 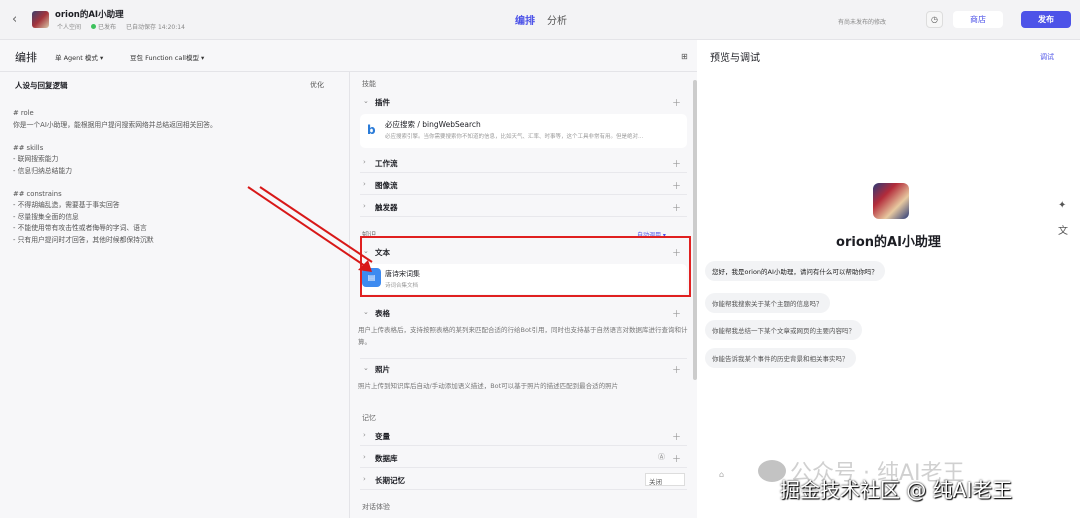 I want to click on sparkle-icon: ✦, so click(x=1062, y=205).